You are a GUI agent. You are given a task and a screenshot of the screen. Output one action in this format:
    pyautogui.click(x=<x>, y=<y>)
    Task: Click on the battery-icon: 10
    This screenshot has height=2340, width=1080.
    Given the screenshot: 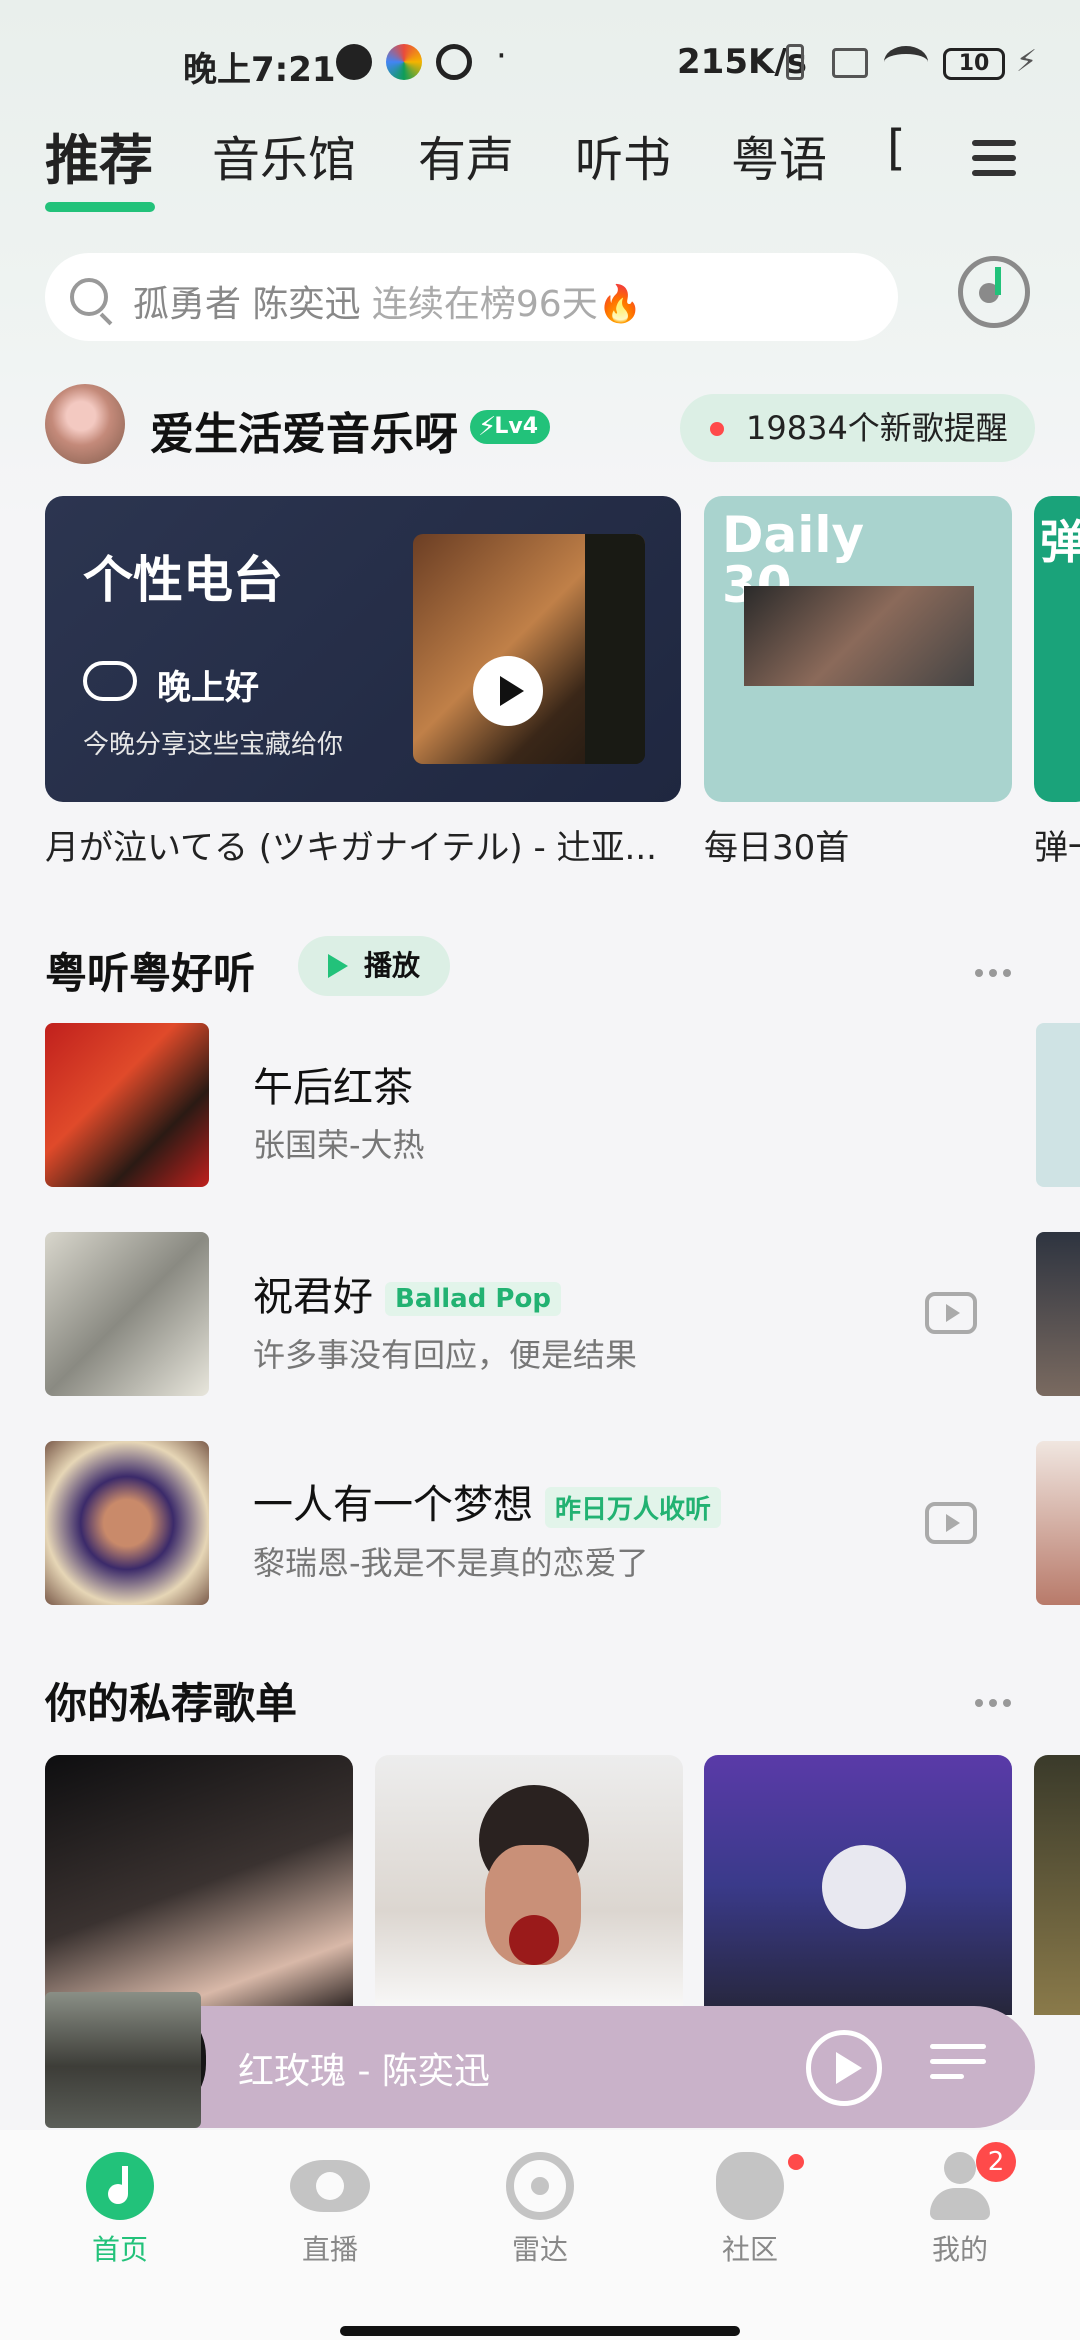 What is the action you would take?
    pyautogui.click(x=974, y=64)
    